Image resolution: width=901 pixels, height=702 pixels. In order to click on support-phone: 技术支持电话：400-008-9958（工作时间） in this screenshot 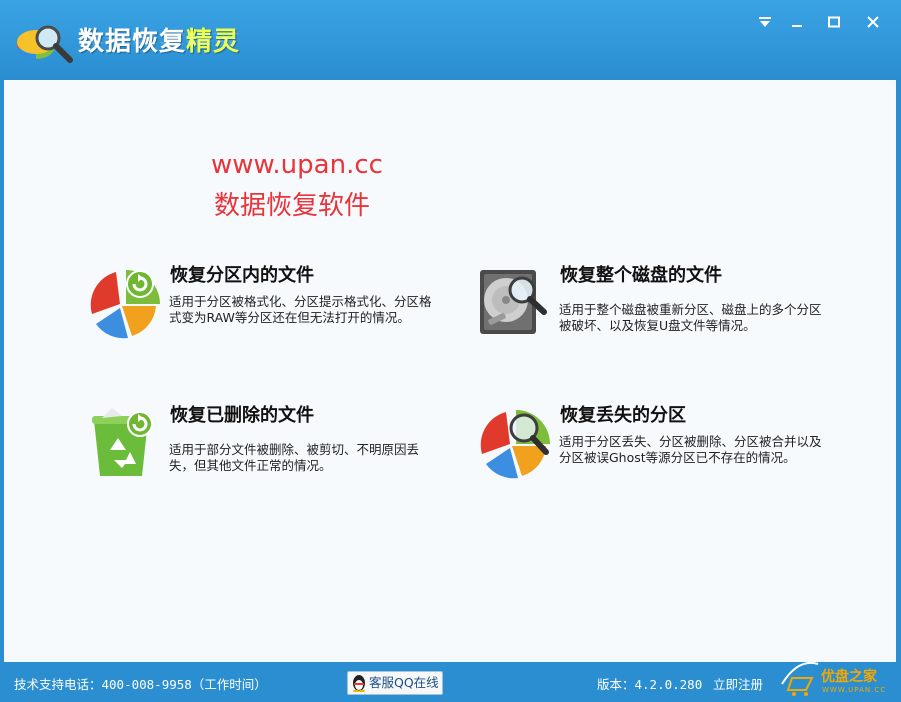, I will do `click(140, 684)`.